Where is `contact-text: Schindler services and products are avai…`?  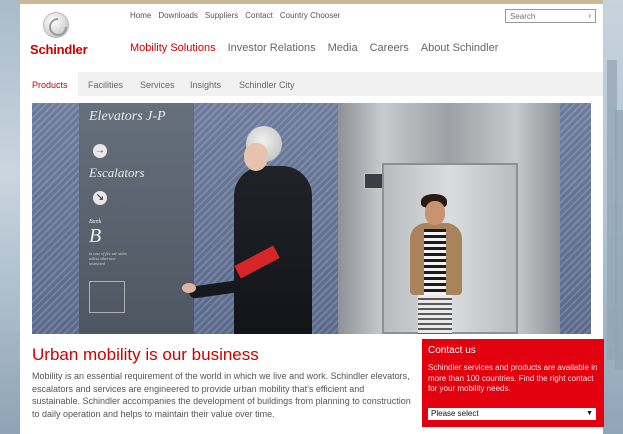 contact-text: Schindler services and products are avai… is located at coordinates (513, 378).